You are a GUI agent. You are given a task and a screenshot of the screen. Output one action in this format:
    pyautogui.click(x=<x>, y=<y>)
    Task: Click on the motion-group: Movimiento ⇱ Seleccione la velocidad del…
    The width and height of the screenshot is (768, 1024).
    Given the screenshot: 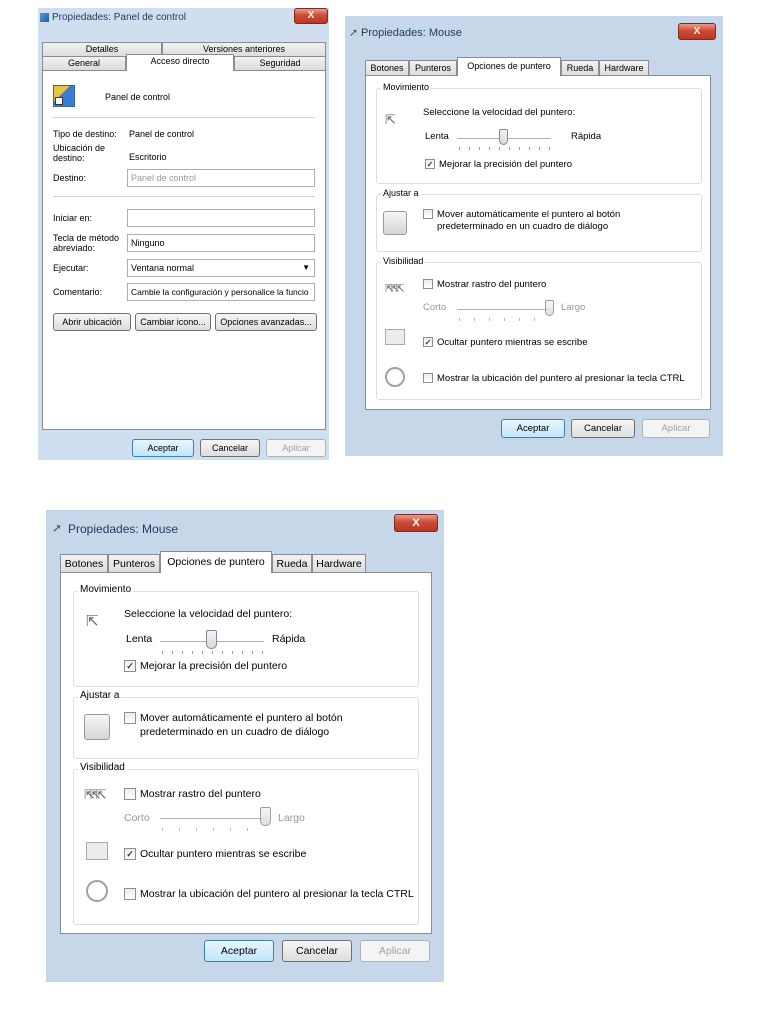 What is the action you would take?
    pyautogui.click(x=246, y=635)
    